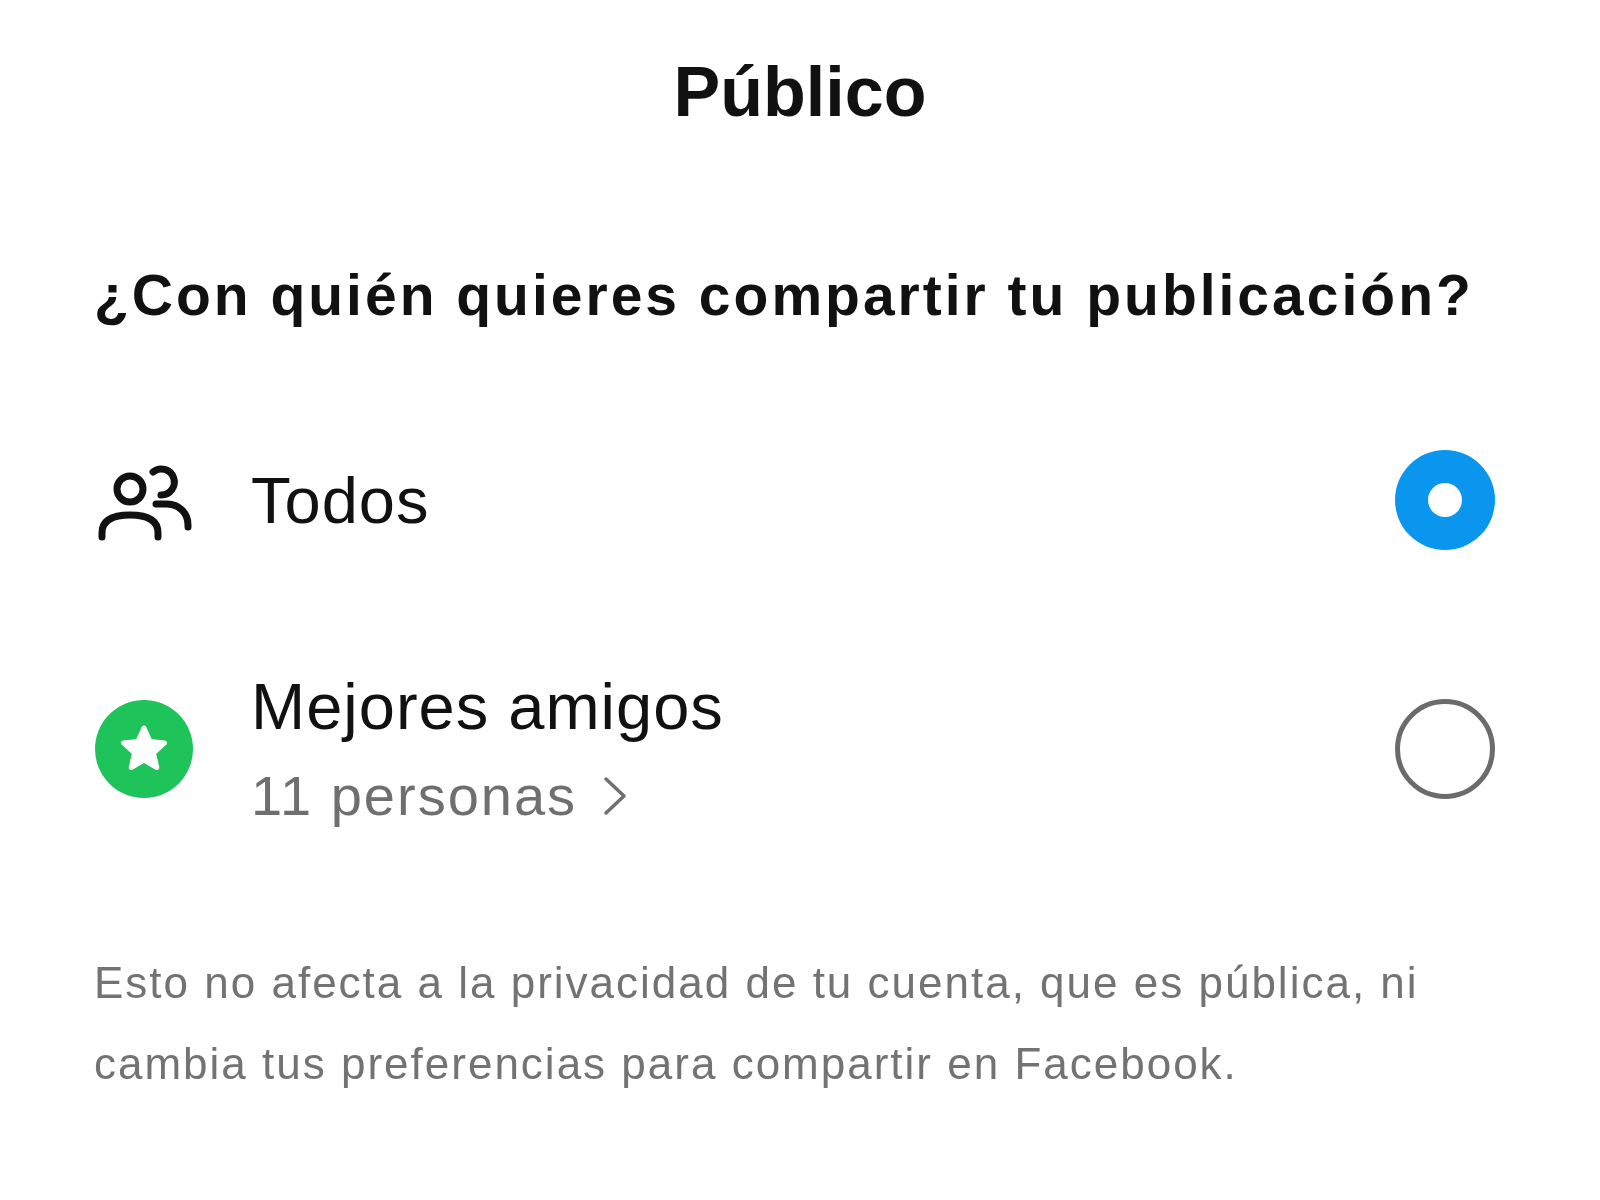 The height and width of the screenshot is (1200, 1600). Describe the element at coordinates (615, 796) in the screenshot. I see `chevron-right-icon` at that location.